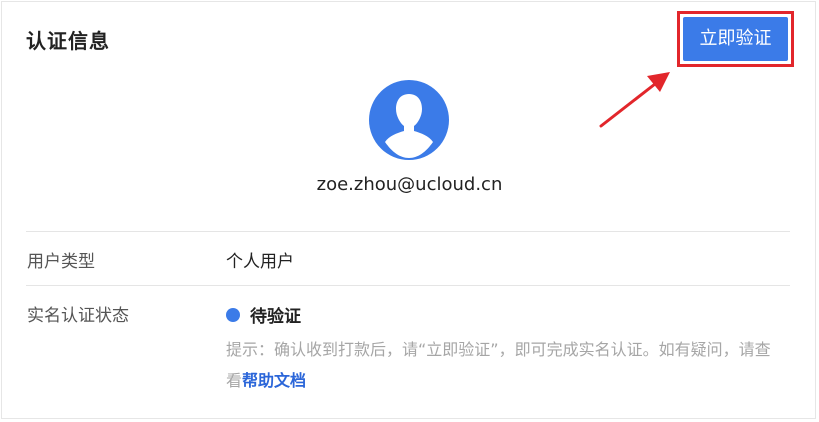  What do you see at coordinates (498, 365) in the screenshot?
I see `hint-text: 提示：确认收到打款后，请“立即验证”，即可完成实名认证。如有疑问，请查看` at bounding box center [498, 365].